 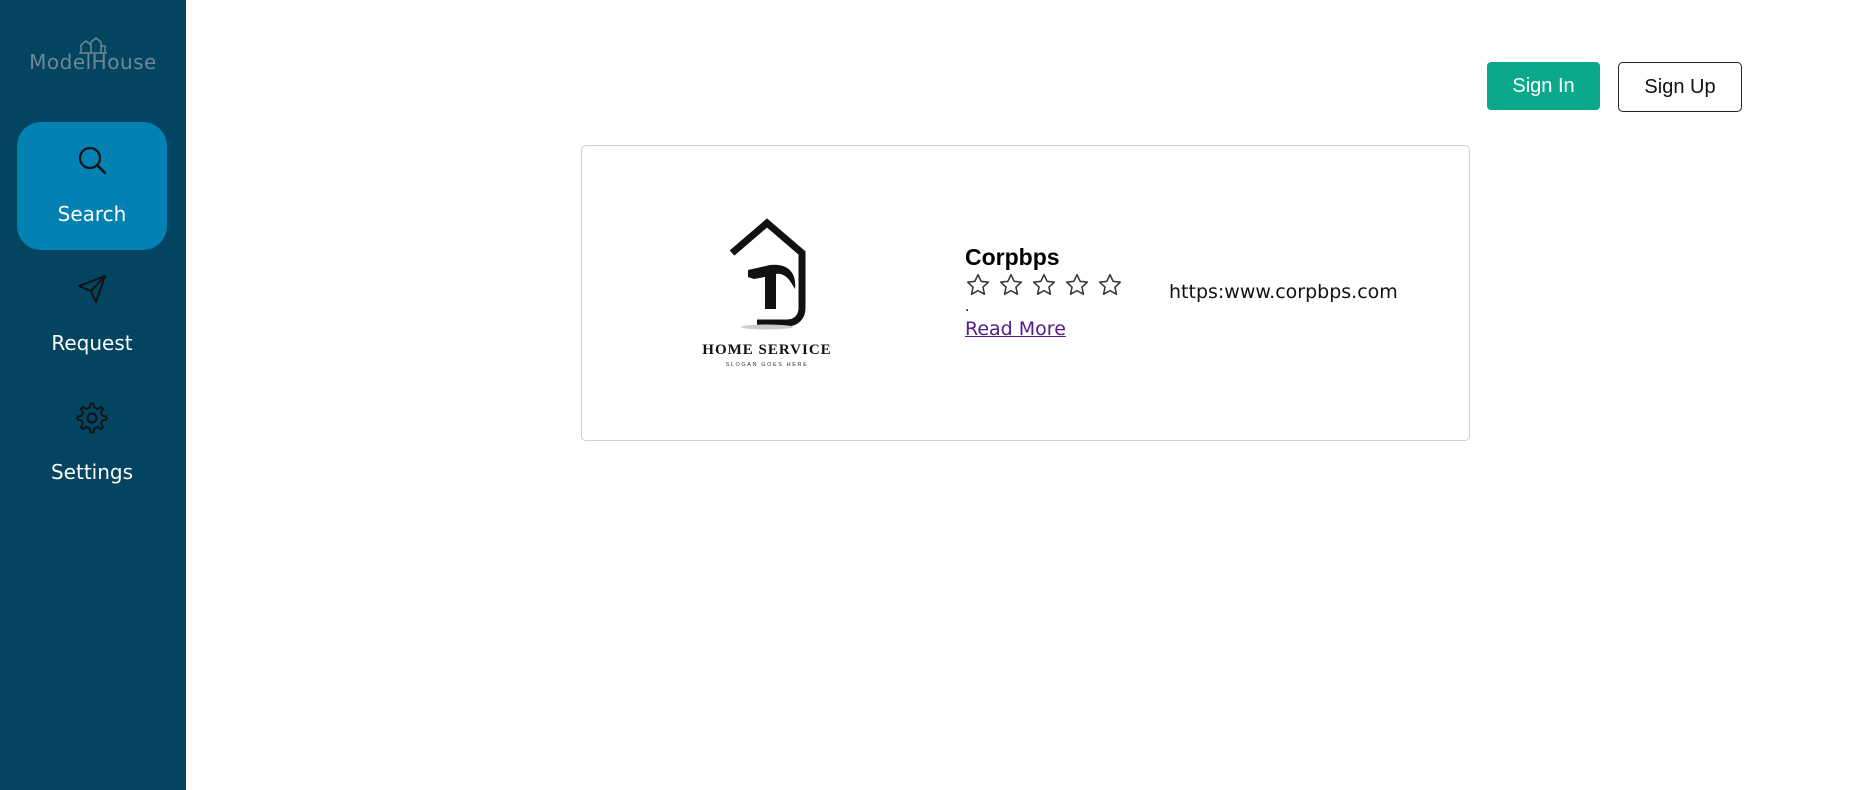 What do you see at coordinates (766, 293) in the screenshot?
I see `home-service-logo: HOME SERVICE SLOGAN GOES HERE` at bounding box center [766, 293].